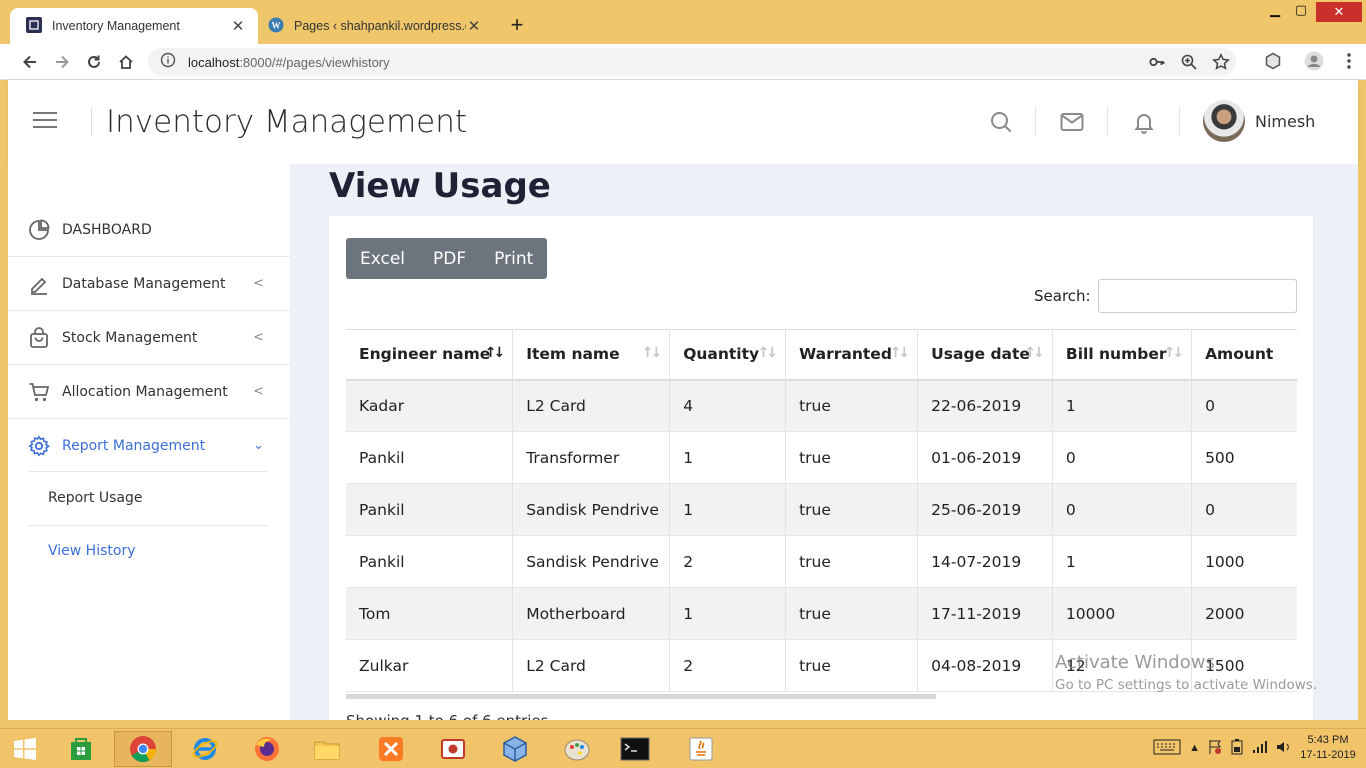 This screenshot has height=768, width=1366. Describe the element at coordinates (1301, 12) in the screenshot. I see `maximize-icon: ▢` at that location.